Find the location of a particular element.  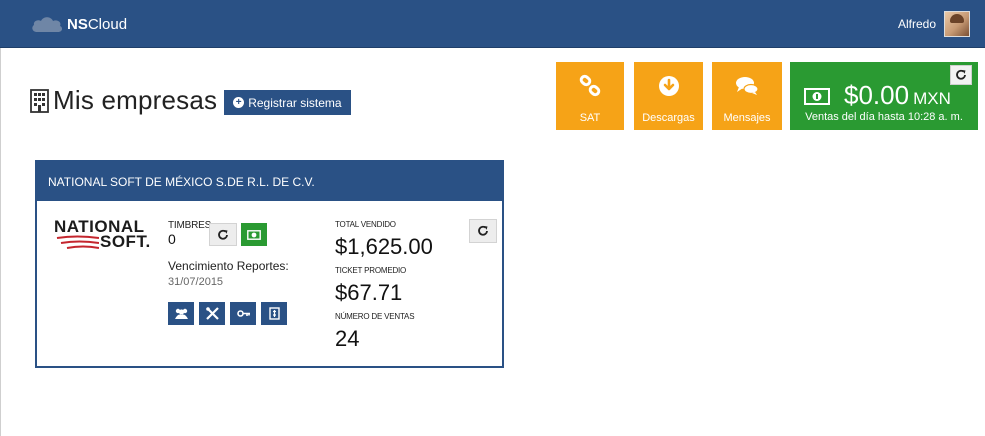

users-button is located at coordinates (181, 313).